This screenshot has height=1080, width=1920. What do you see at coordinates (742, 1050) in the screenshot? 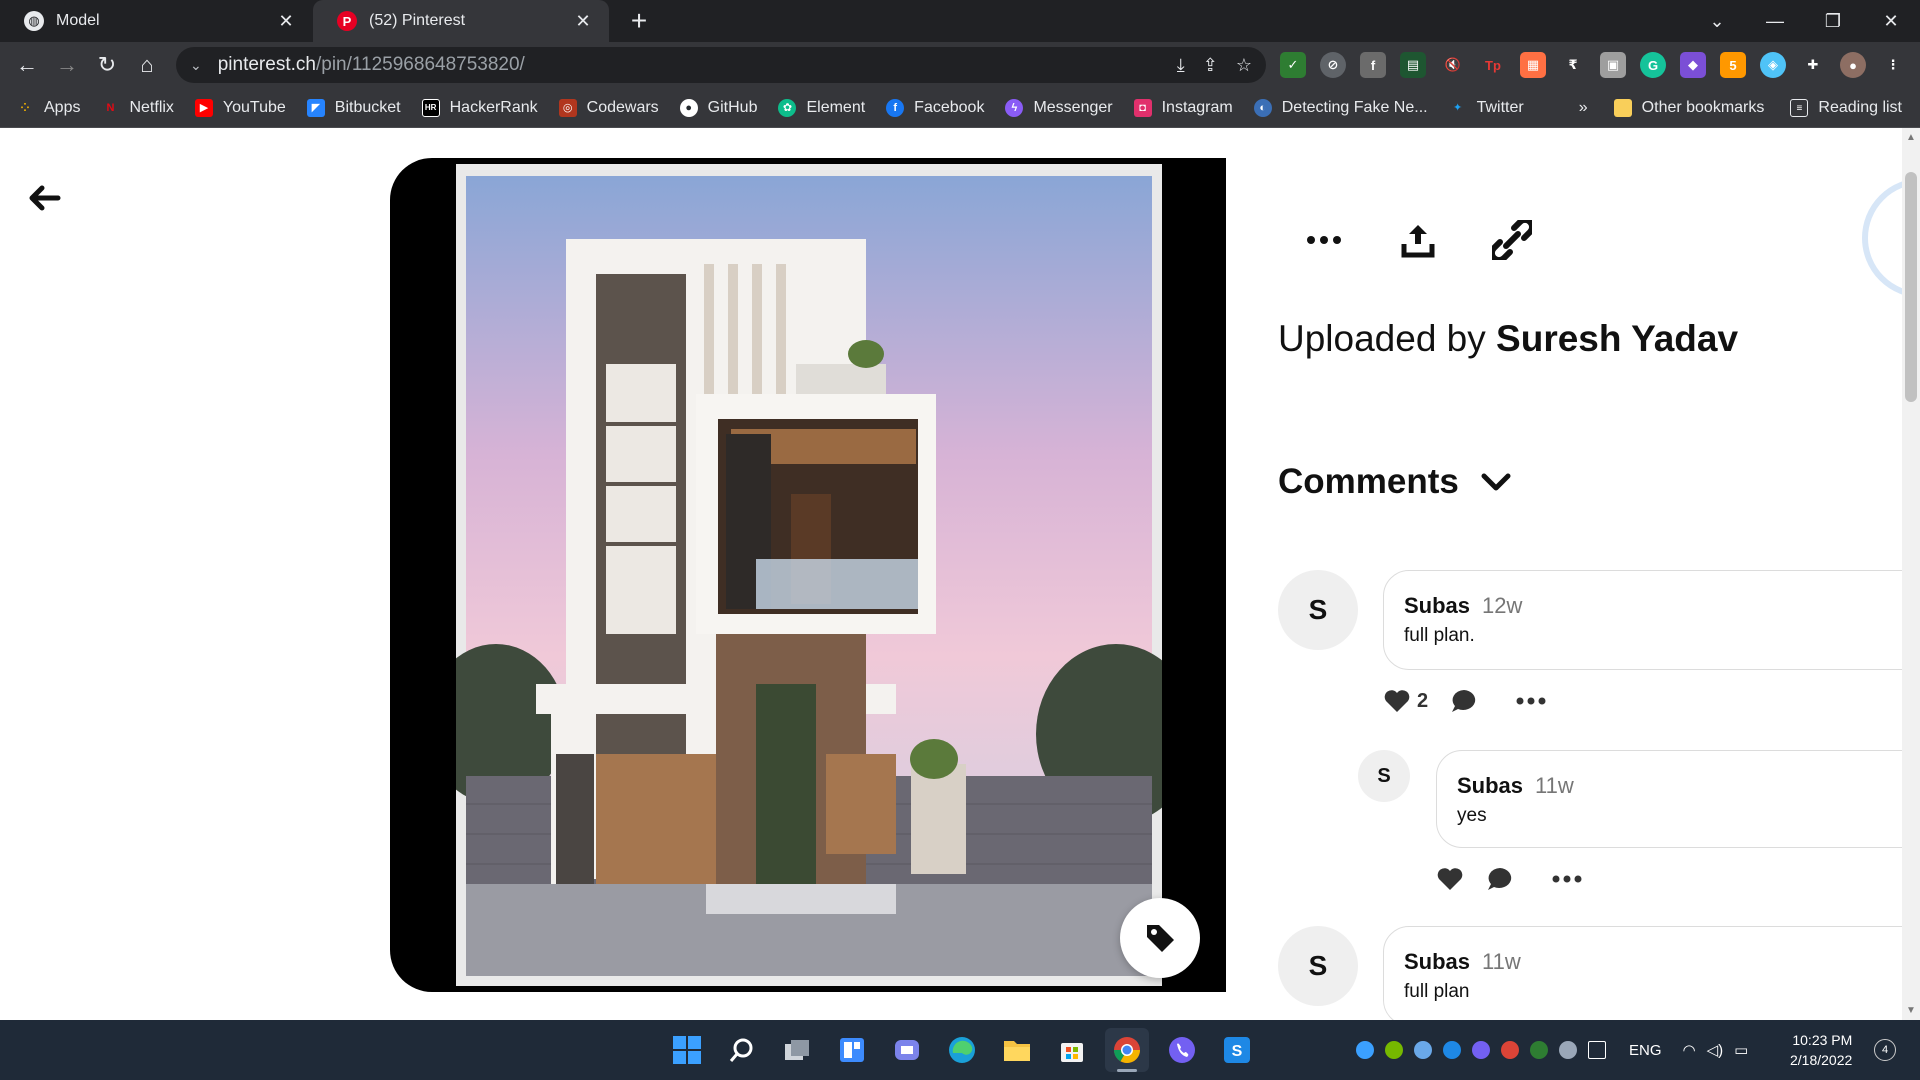
I see `search-icon` at bounding box center [742, 1050].